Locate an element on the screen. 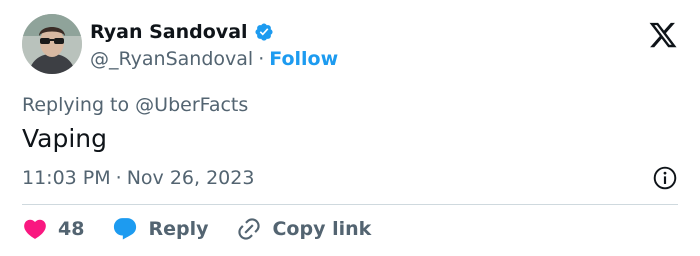 The height and width of the screenshot is (256, 700). verified-badge-icon is located at coordinates (264, 32).